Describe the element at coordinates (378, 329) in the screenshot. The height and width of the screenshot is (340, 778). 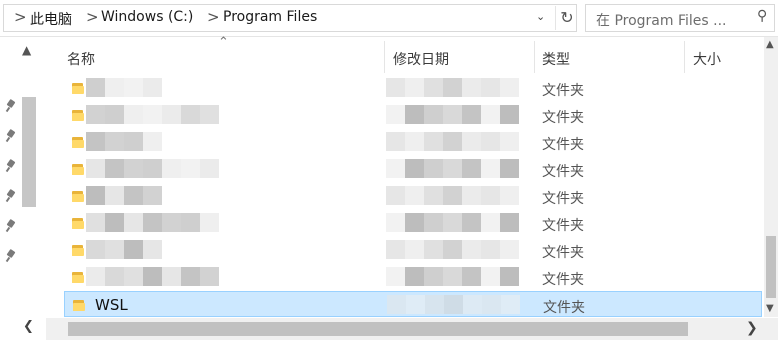
I see `horizontal-scrollbar-thumb` at that location.